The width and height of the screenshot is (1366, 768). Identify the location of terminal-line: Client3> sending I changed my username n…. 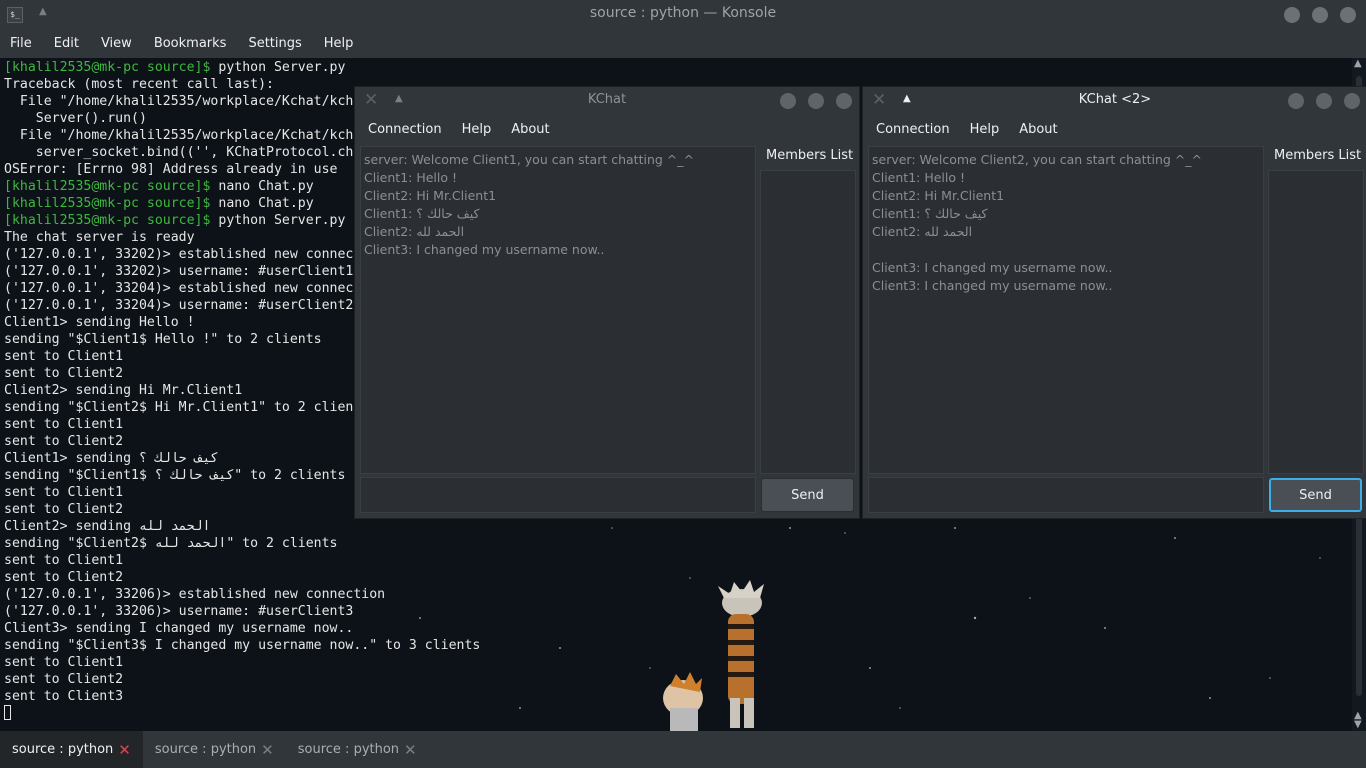
(242, 628).